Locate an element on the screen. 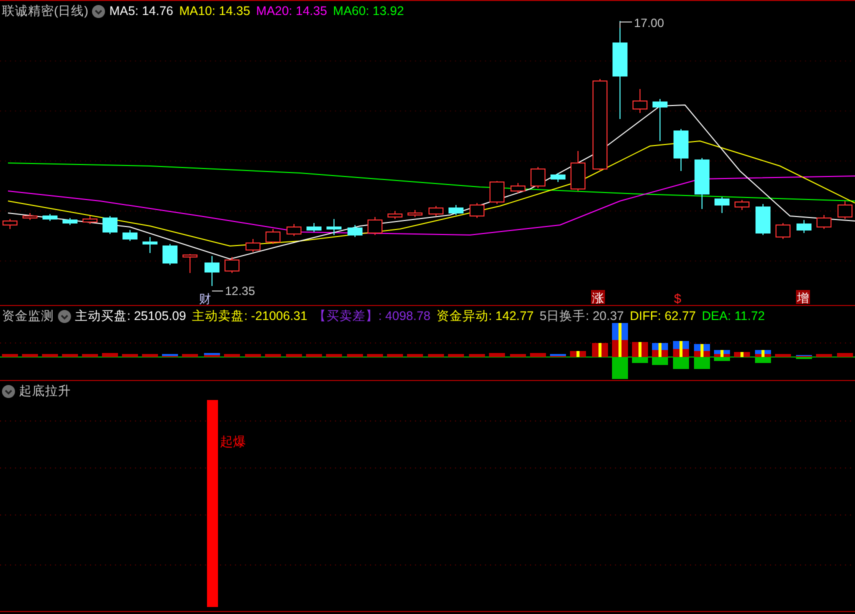  signal-marker: 财 is located at coordinates (205, 299).